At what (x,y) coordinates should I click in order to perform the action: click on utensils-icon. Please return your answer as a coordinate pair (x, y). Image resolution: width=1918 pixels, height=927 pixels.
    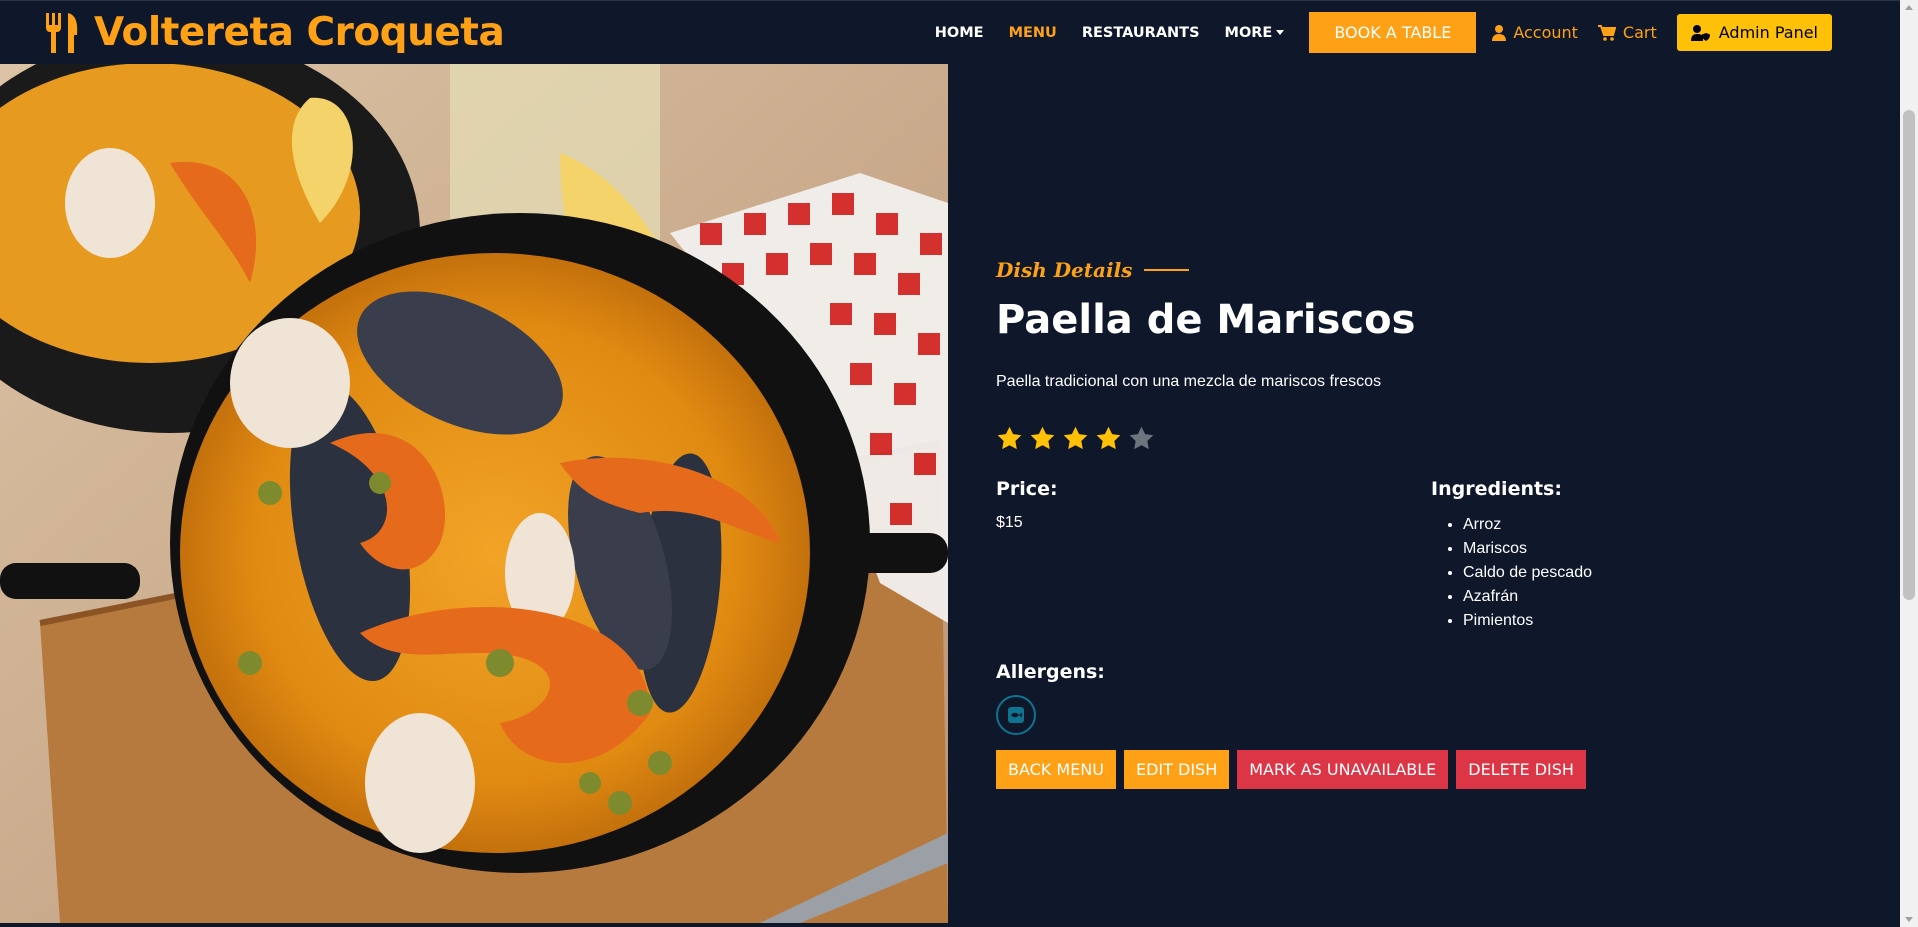
    Looking at the image, I should click on (62, 32).